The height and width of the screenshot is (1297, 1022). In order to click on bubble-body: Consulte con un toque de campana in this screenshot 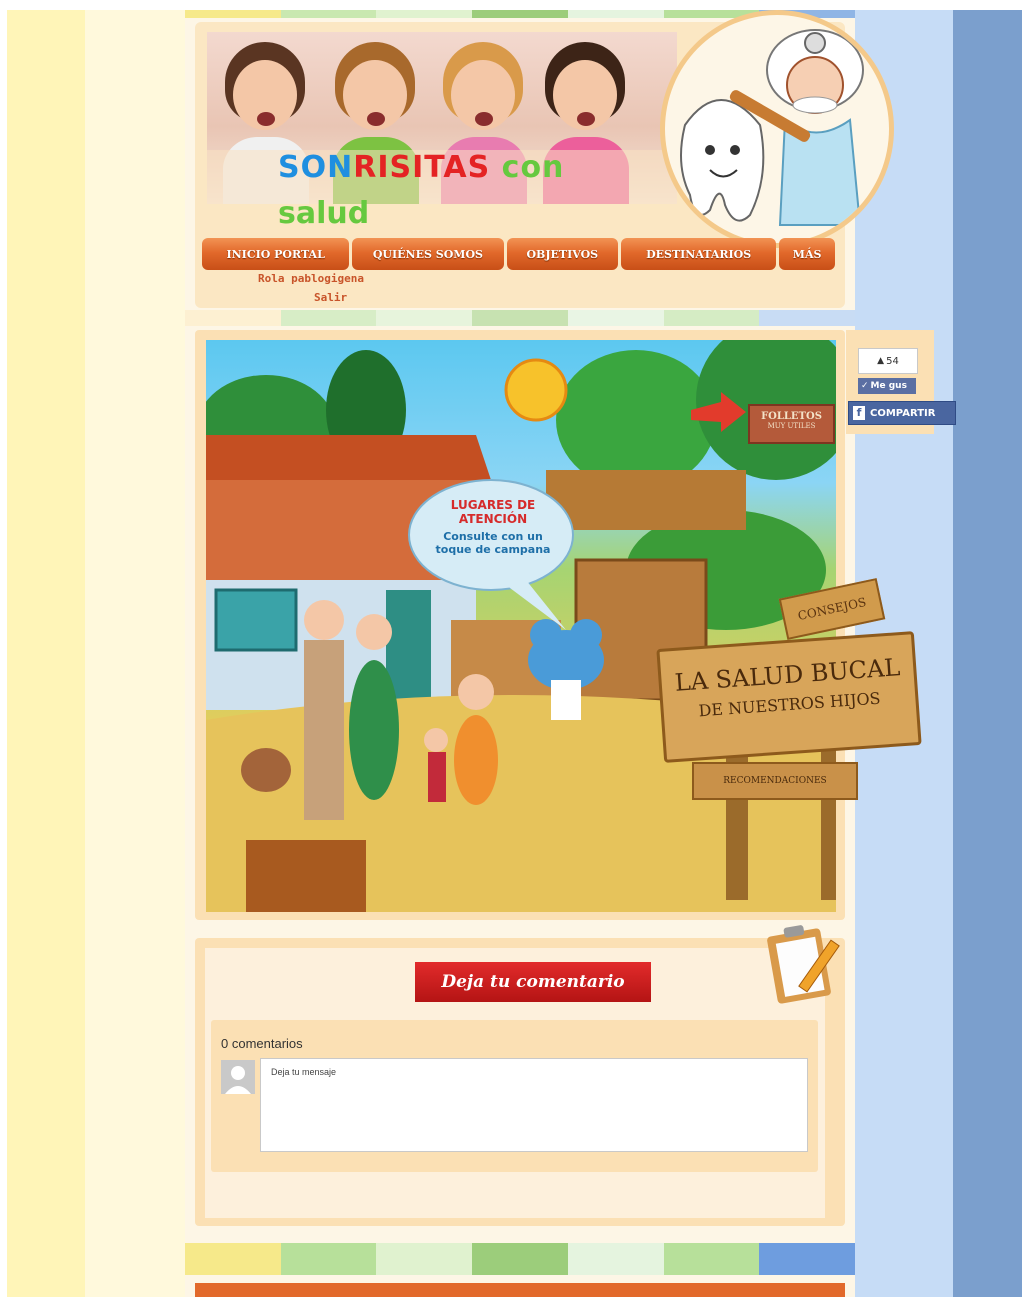, I will do `click(493, 543)`.